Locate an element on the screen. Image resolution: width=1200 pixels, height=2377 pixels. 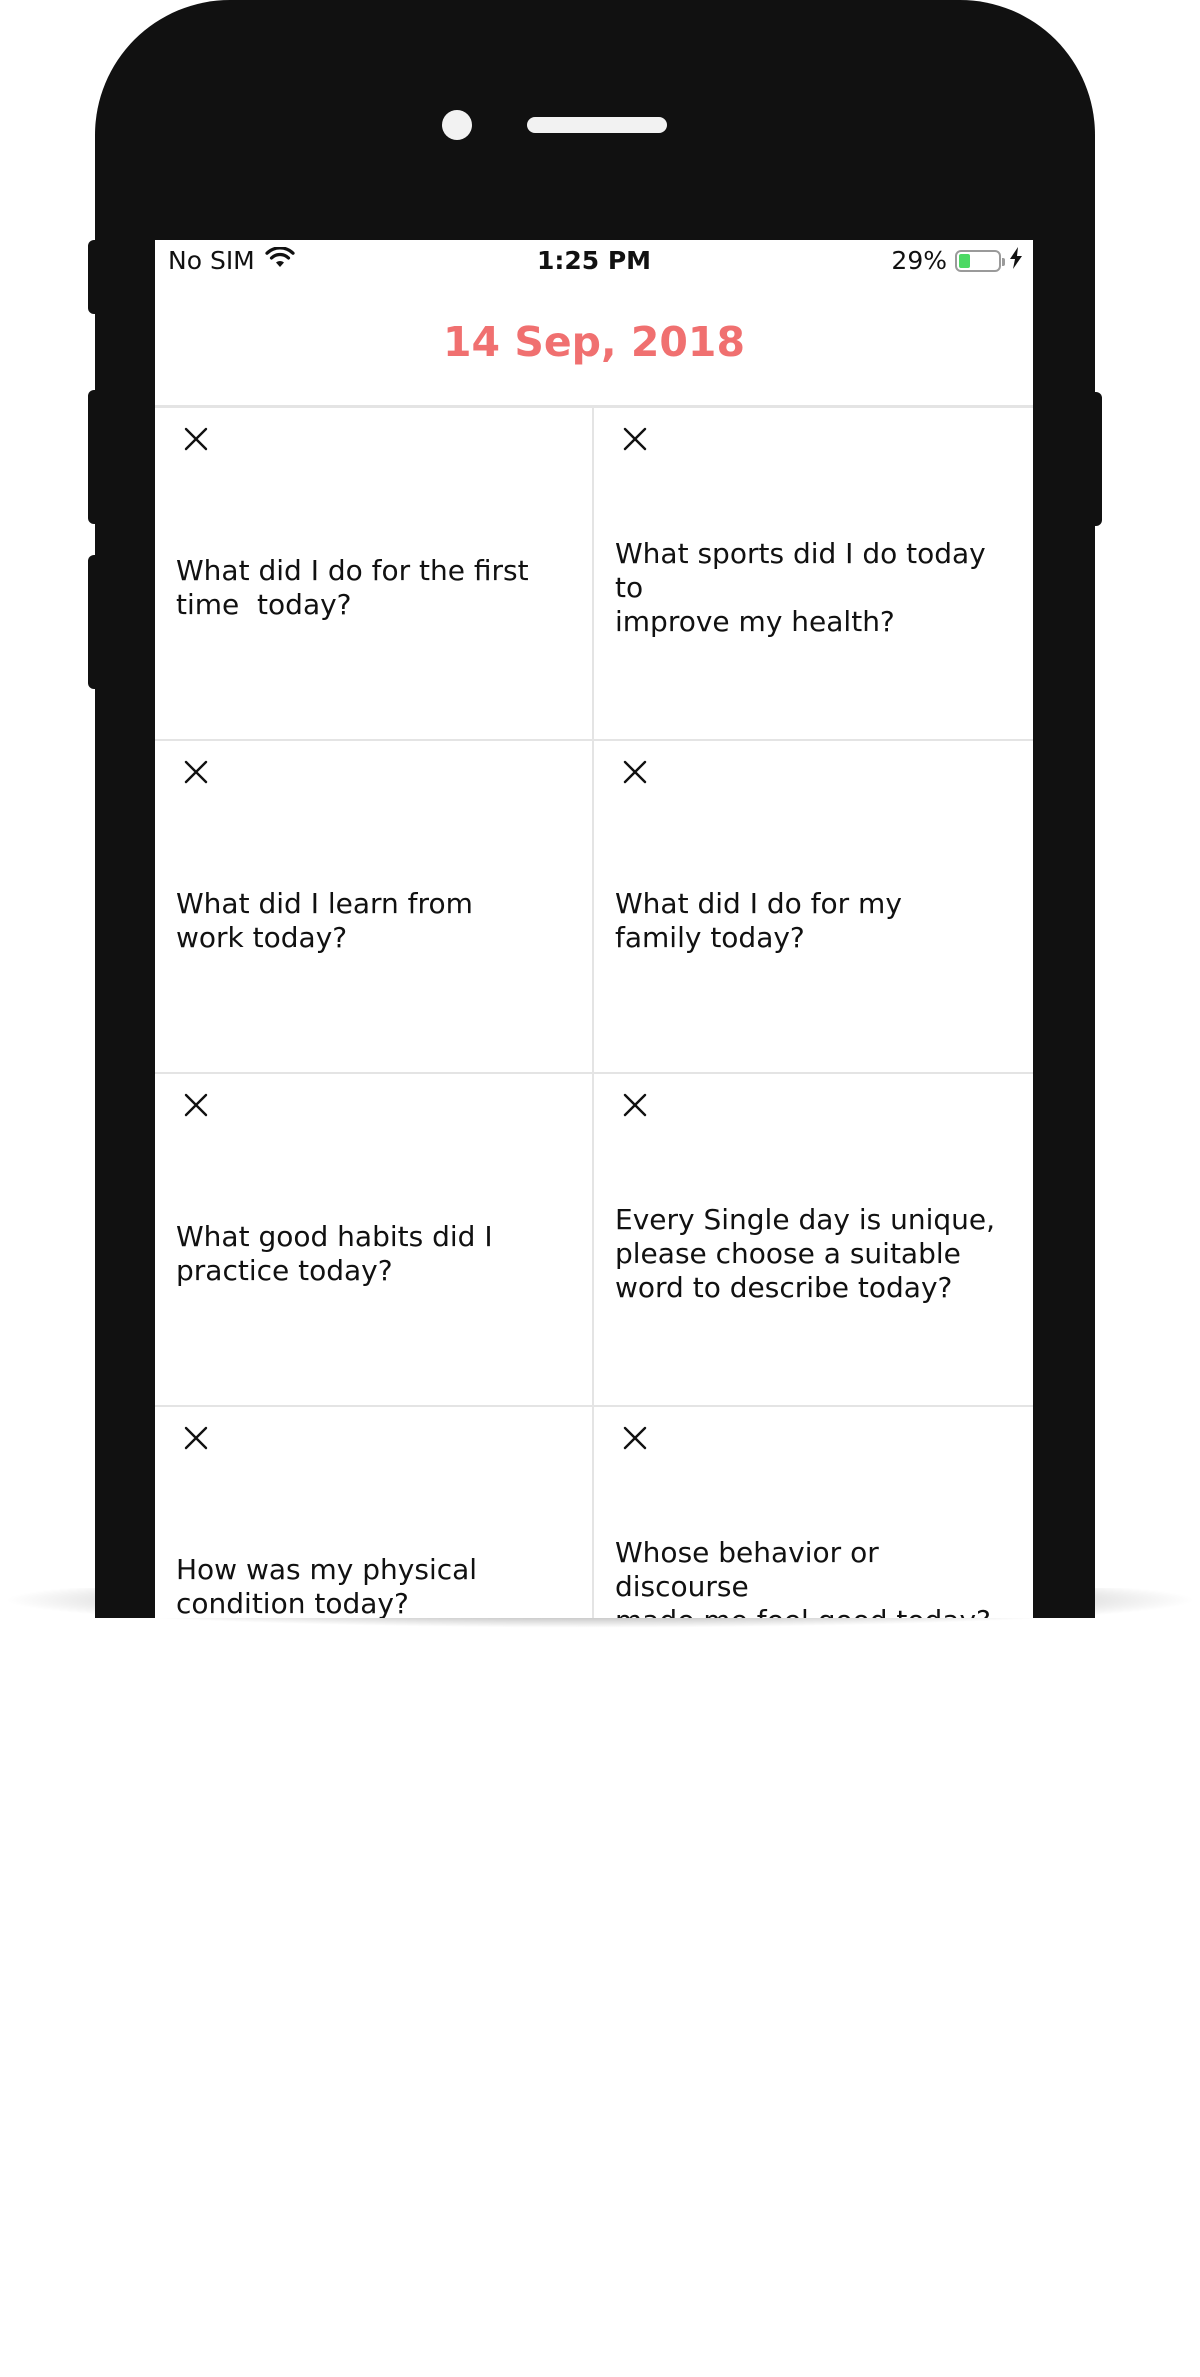
battery-level is located at coordinates (964, 260).